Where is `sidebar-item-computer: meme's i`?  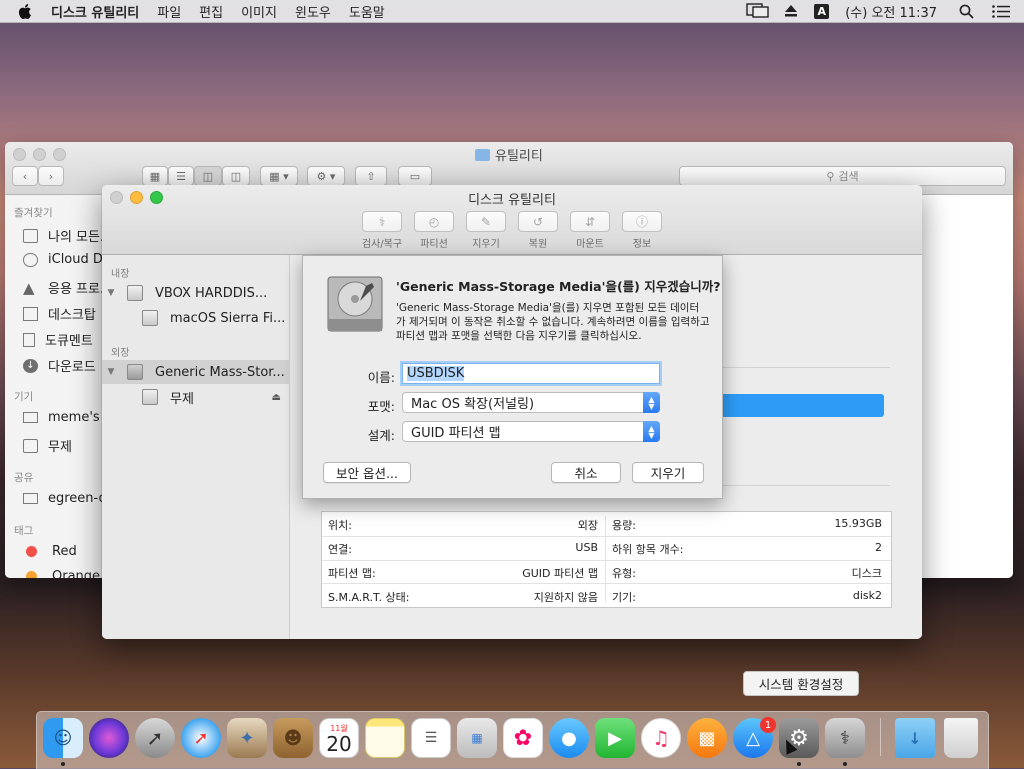 sidebar-item-computer: meme's i is located at coordinates (65, 417).